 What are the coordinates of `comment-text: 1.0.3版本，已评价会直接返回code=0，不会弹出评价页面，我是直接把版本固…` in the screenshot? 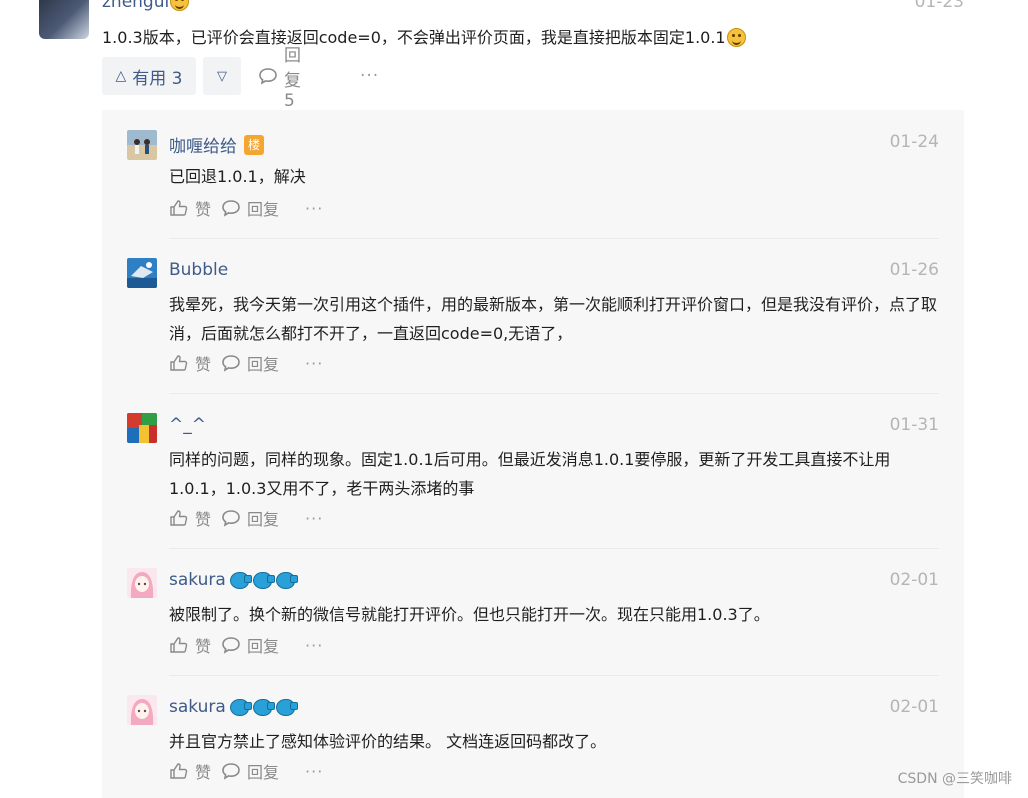 It's located at (424, 36).